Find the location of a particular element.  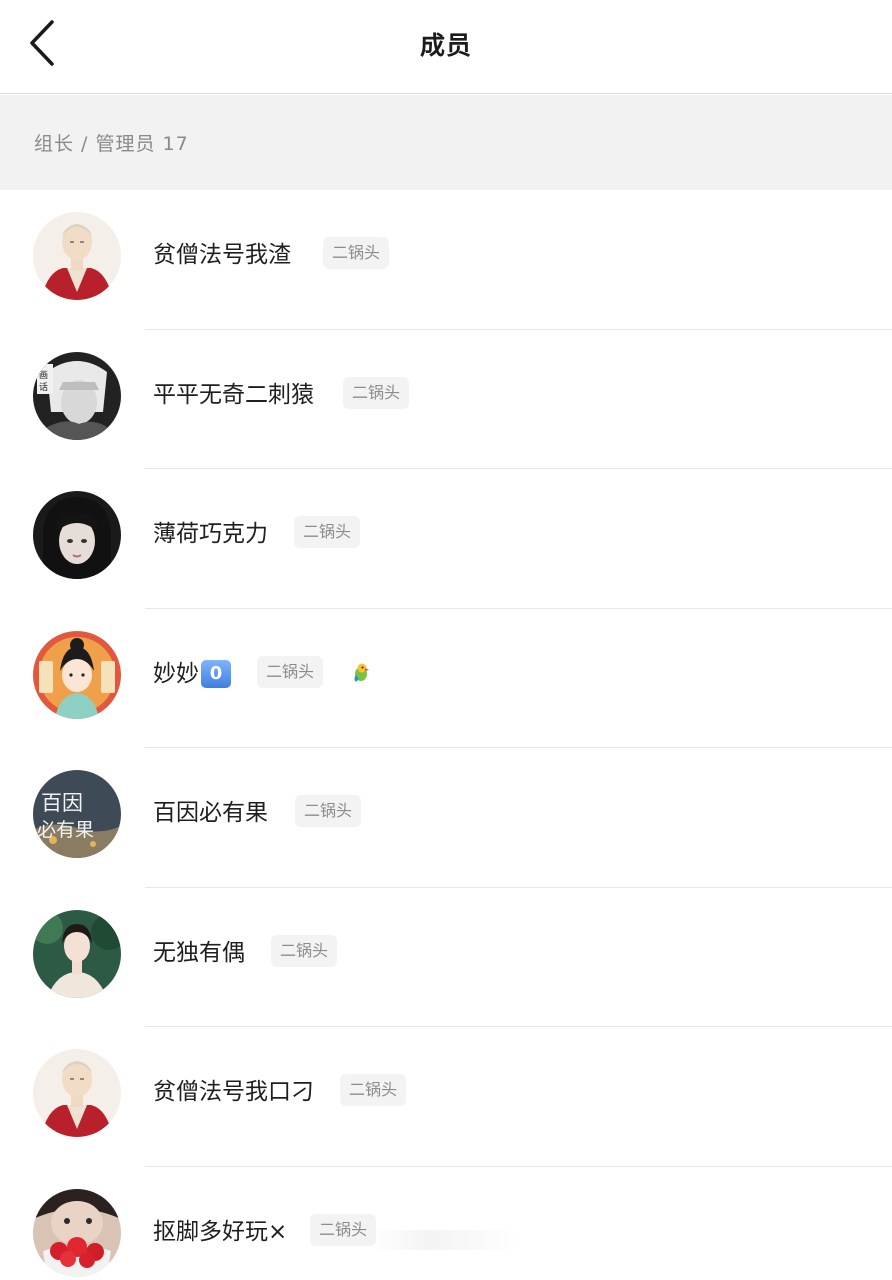

avatar: 百因 必有果 is located at coordinates (77, 814).